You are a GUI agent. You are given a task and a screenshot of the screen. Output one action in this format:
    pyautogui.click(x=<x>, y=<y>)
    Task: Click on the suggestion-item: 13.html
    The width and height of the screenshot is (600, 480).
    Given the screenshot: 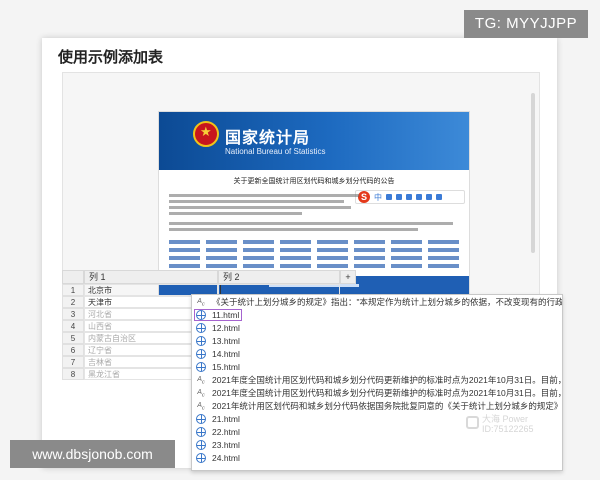 What is the action you would take?
    pyautogui.click(x=377, y=341)
    